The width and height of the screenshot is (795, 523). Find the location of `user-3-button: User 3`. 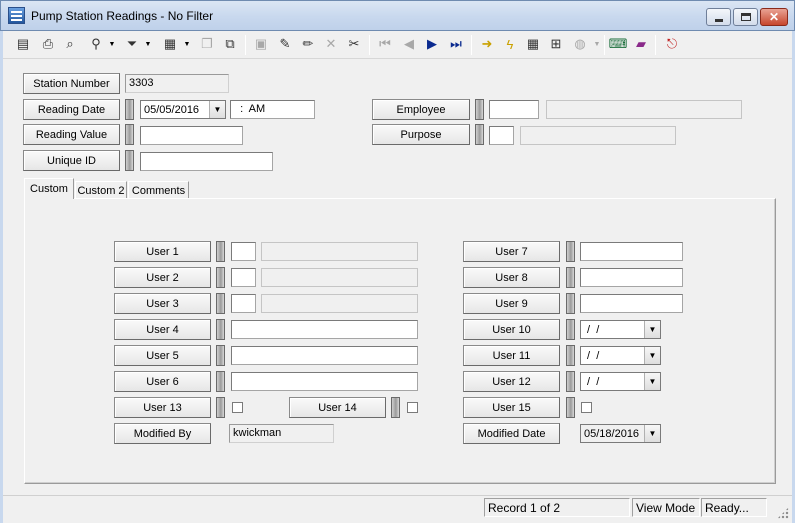

user-3-button: User 3 is located at coordinates (162, 303).